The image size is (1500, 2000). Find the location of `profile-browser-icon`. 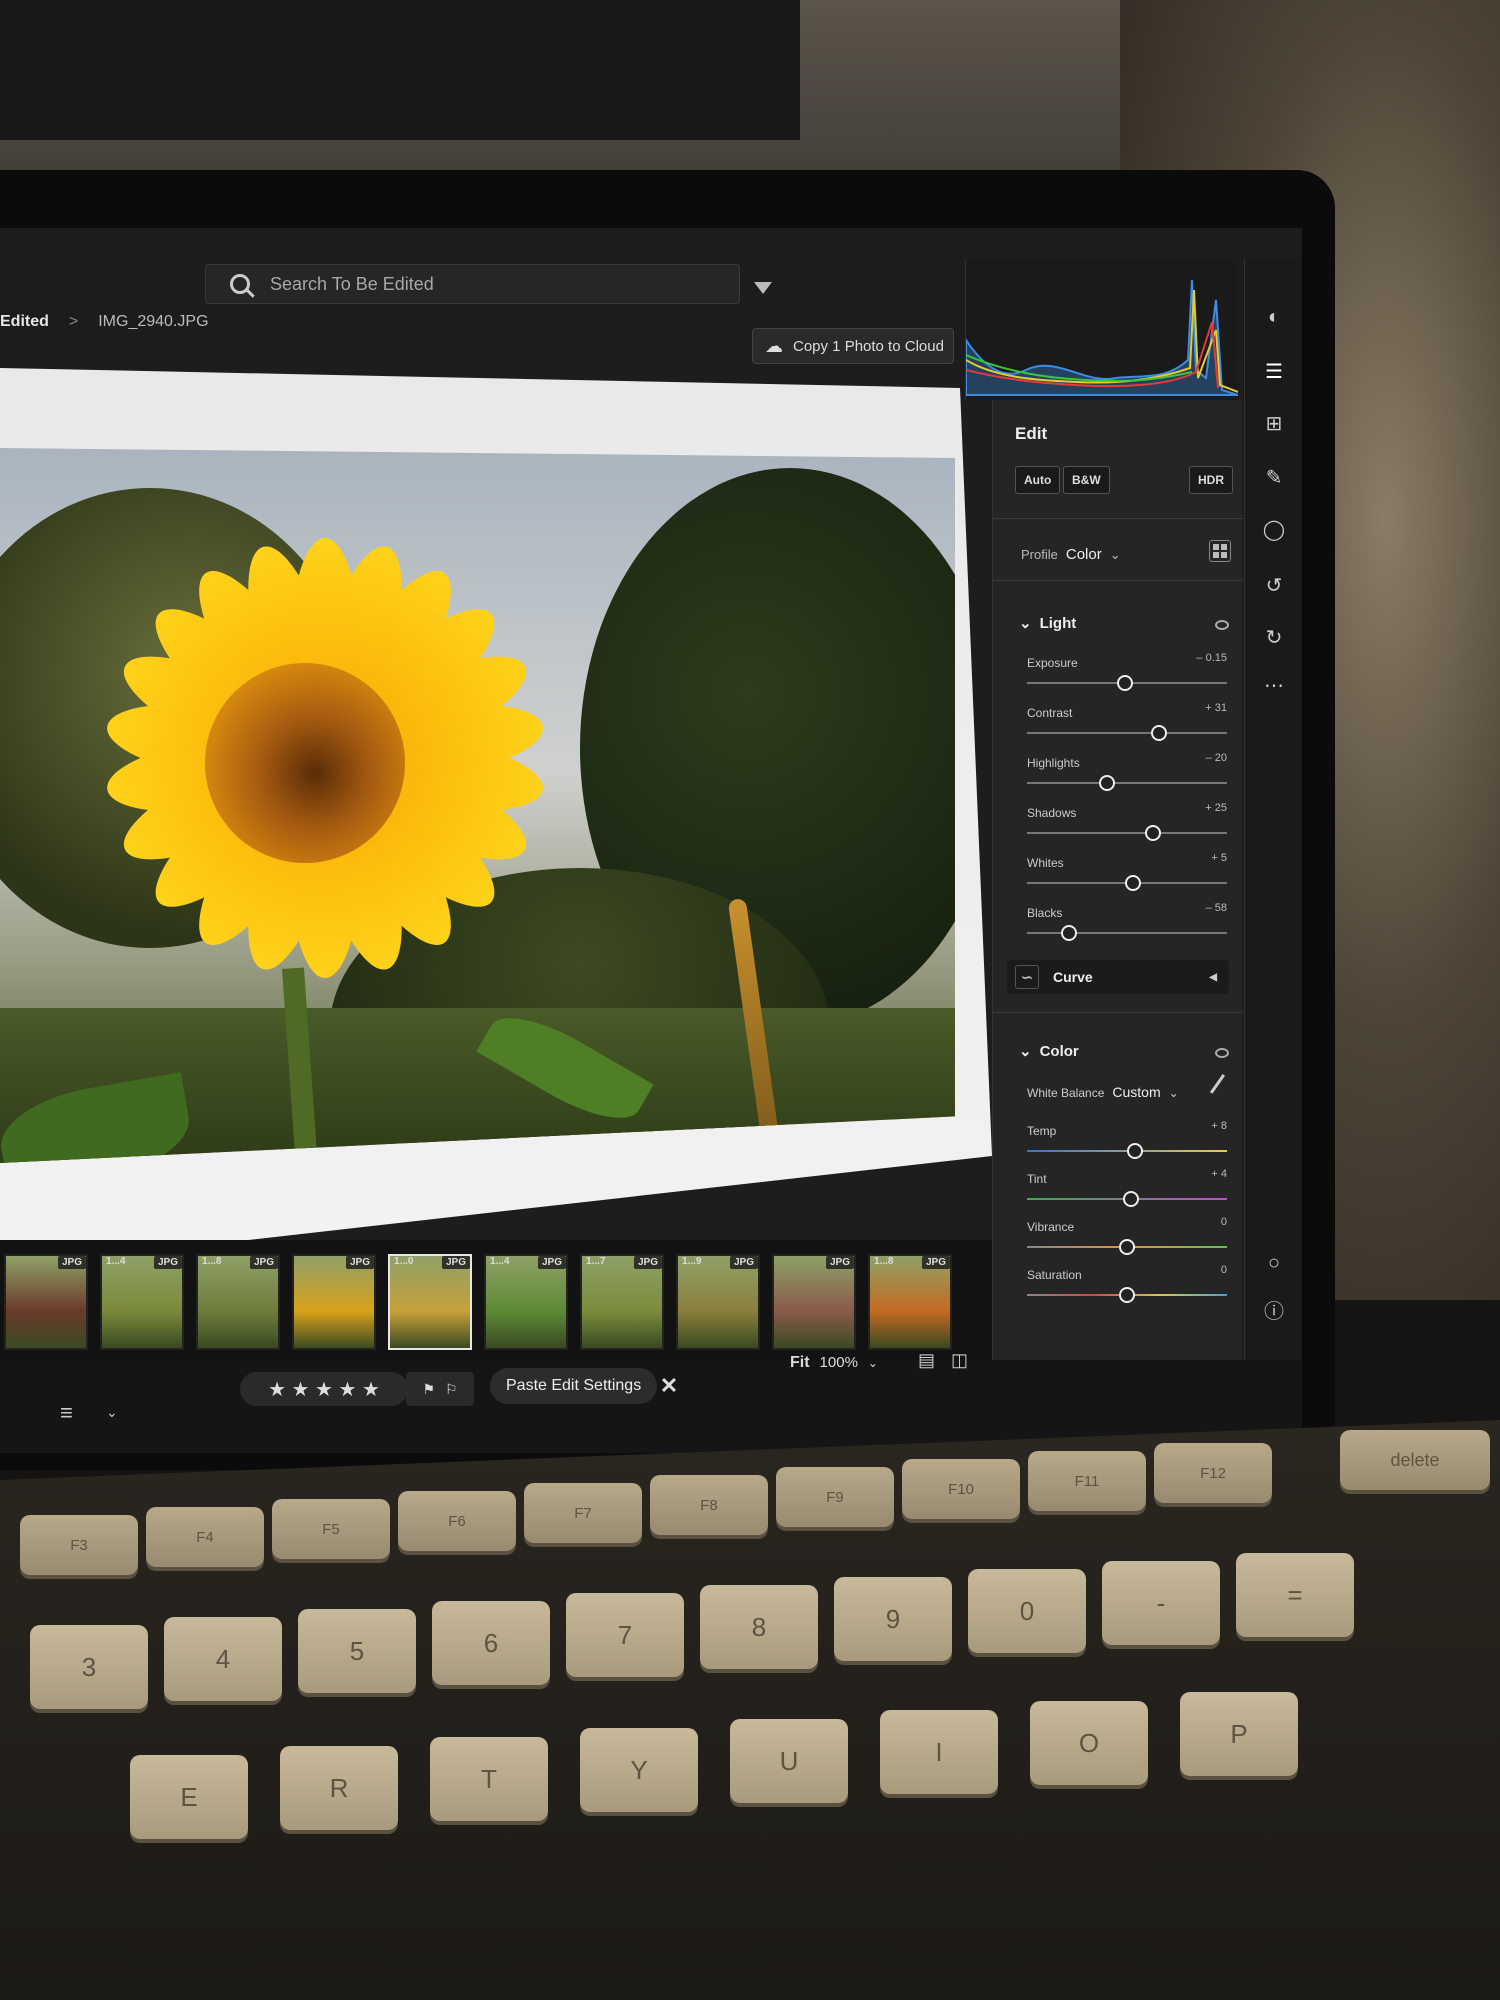

profile-browser-icon is located at coordinates (1220, 551).